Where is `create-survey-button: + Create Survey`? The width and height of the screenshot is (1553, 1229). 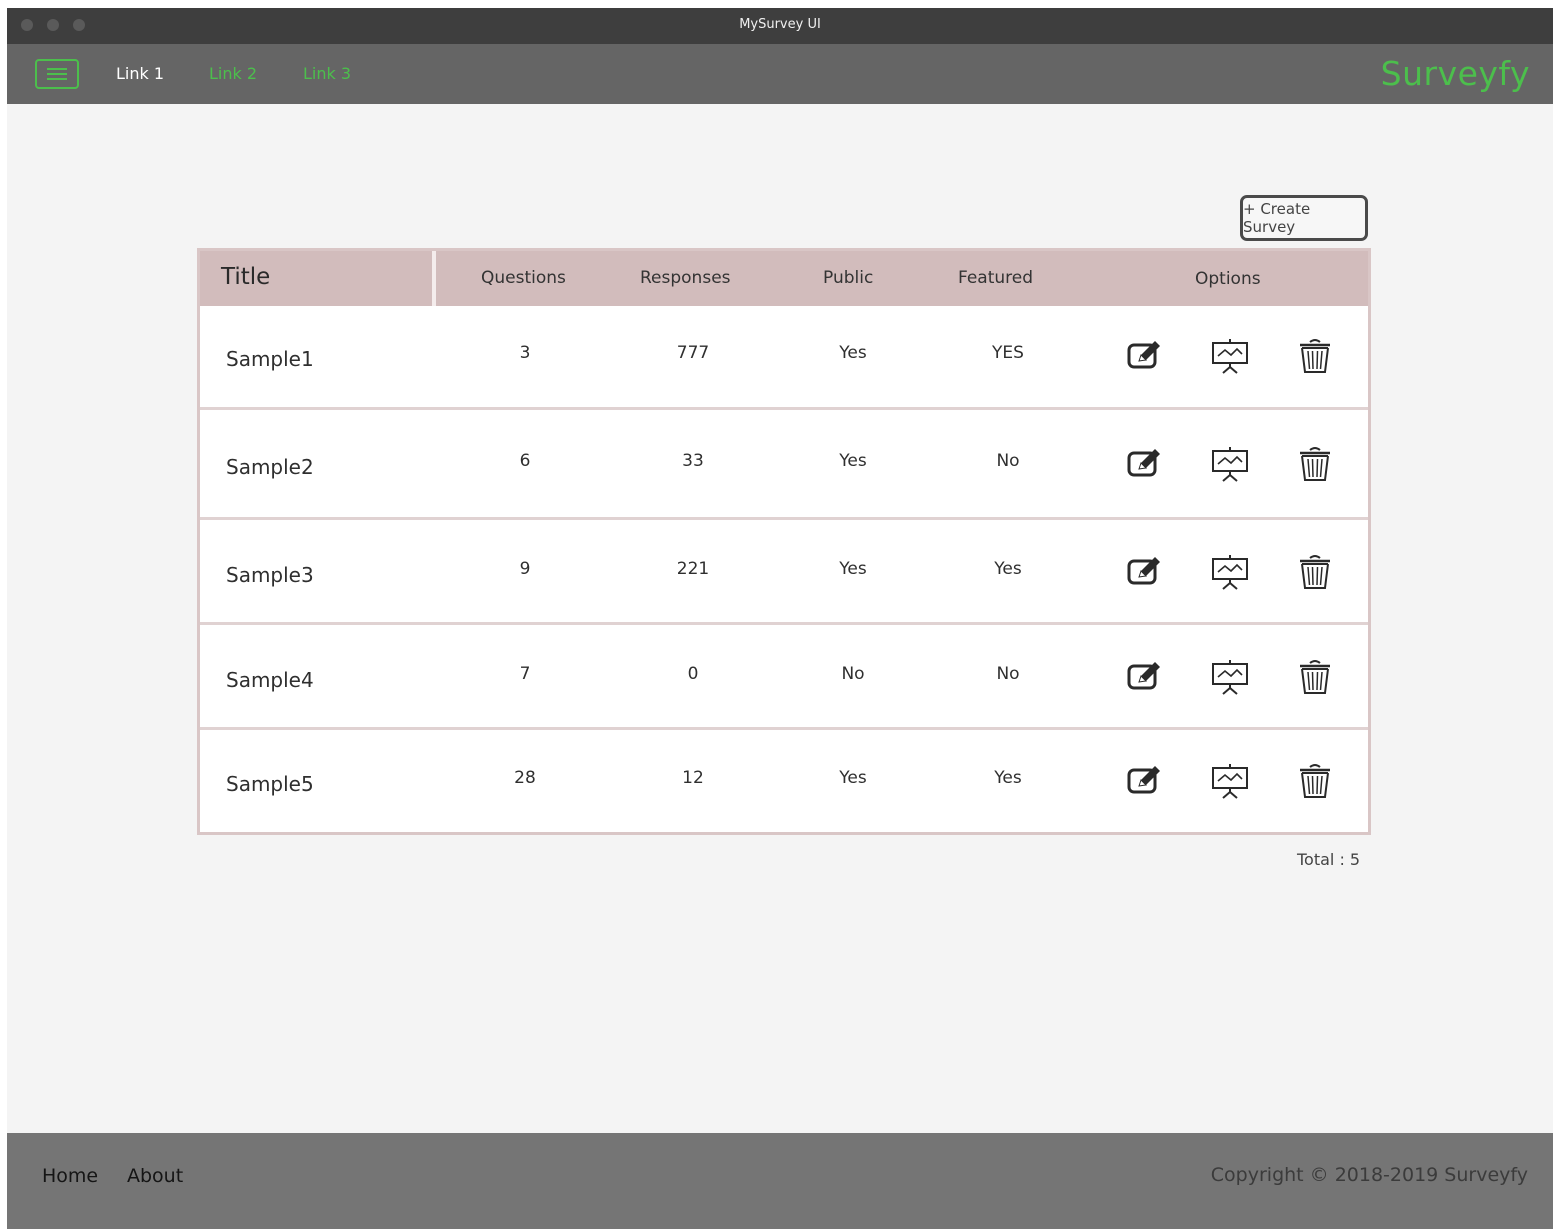
create-survey-button: + Create Survey is located at coordinates (1304, 218).